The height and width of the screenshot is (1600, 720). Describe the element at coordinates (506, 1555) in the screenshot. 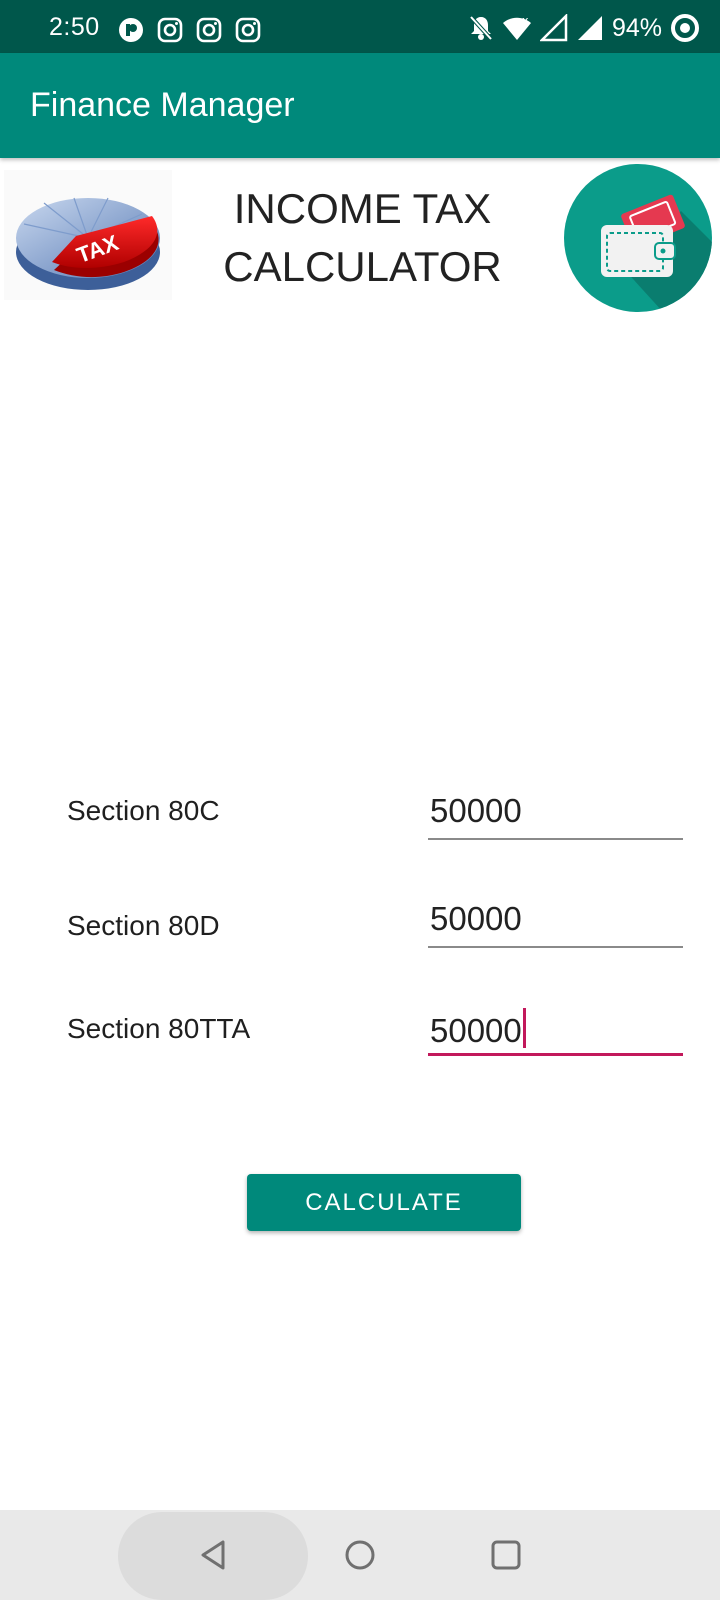

I see `recents-icon` at that location.